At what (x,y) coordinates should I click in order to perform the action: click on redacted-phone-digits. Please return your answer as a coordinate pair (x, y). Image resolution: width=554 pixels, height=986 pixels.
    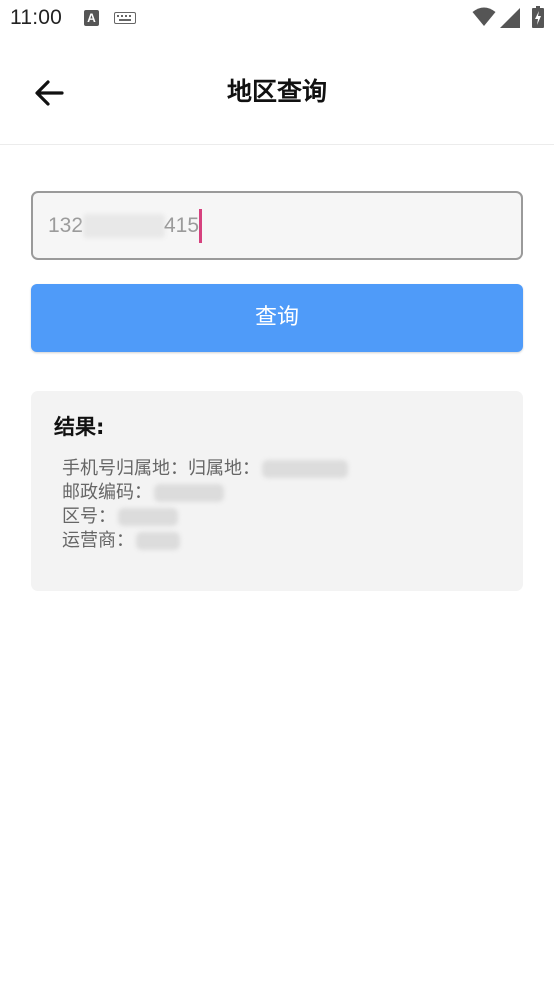
    Looking at the image, I should click on (124, 226).